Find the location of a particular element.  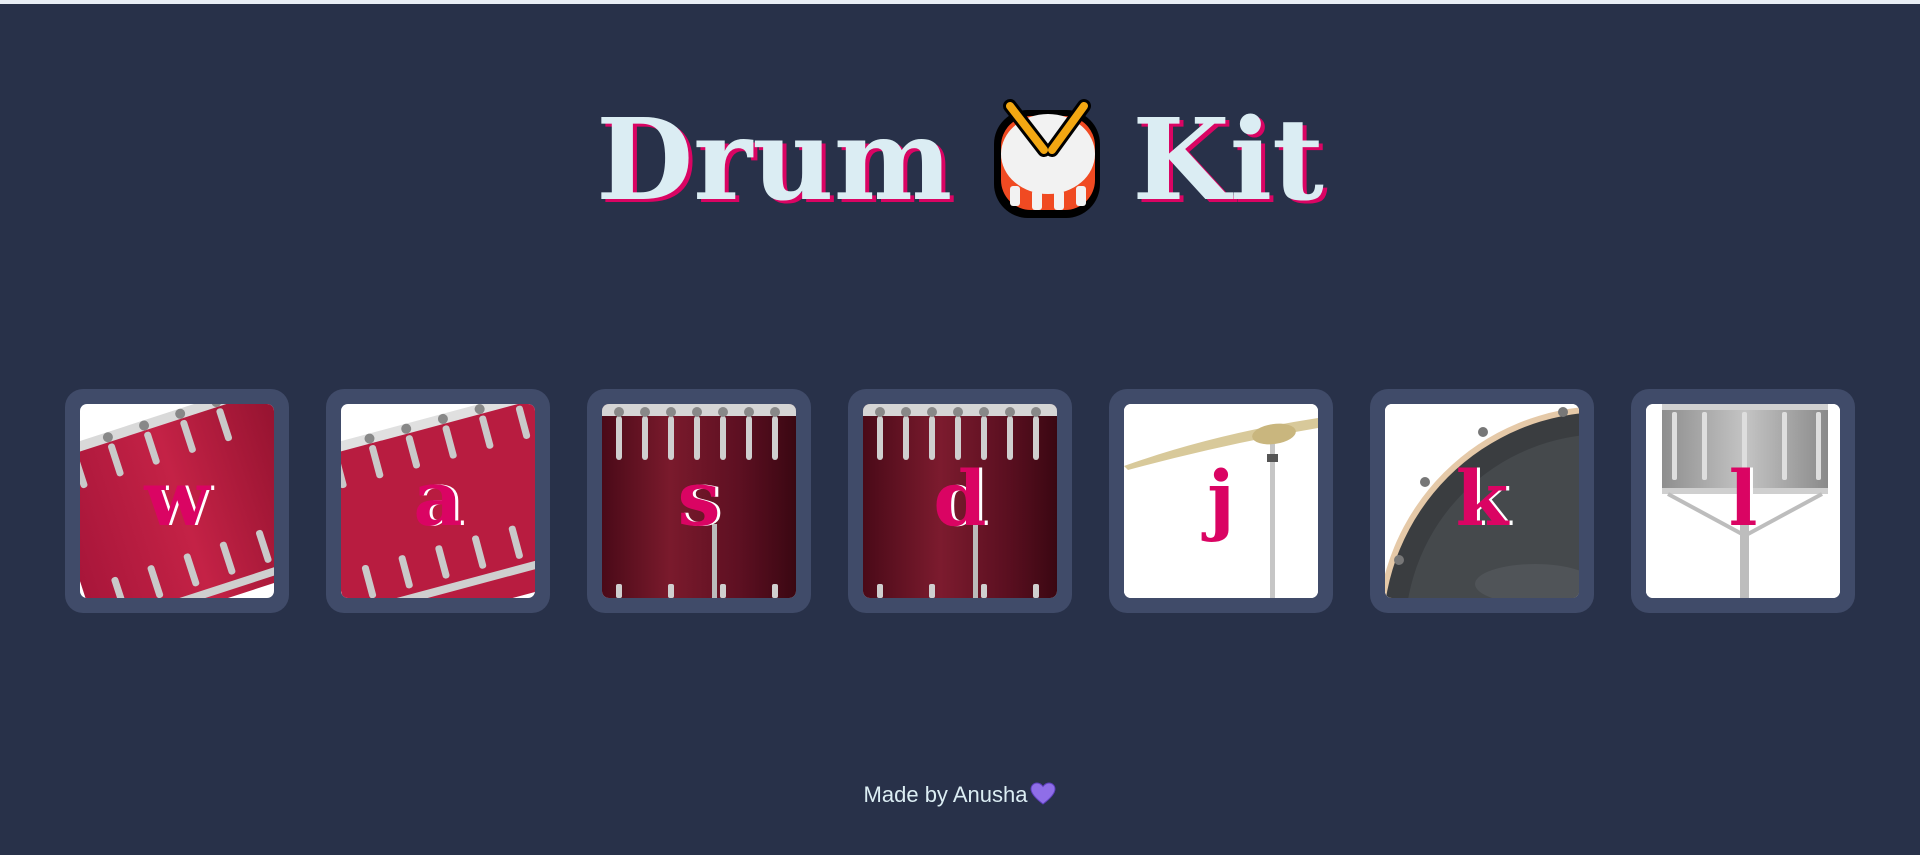

pad-key-label: d is located at coordinates (960, 498).